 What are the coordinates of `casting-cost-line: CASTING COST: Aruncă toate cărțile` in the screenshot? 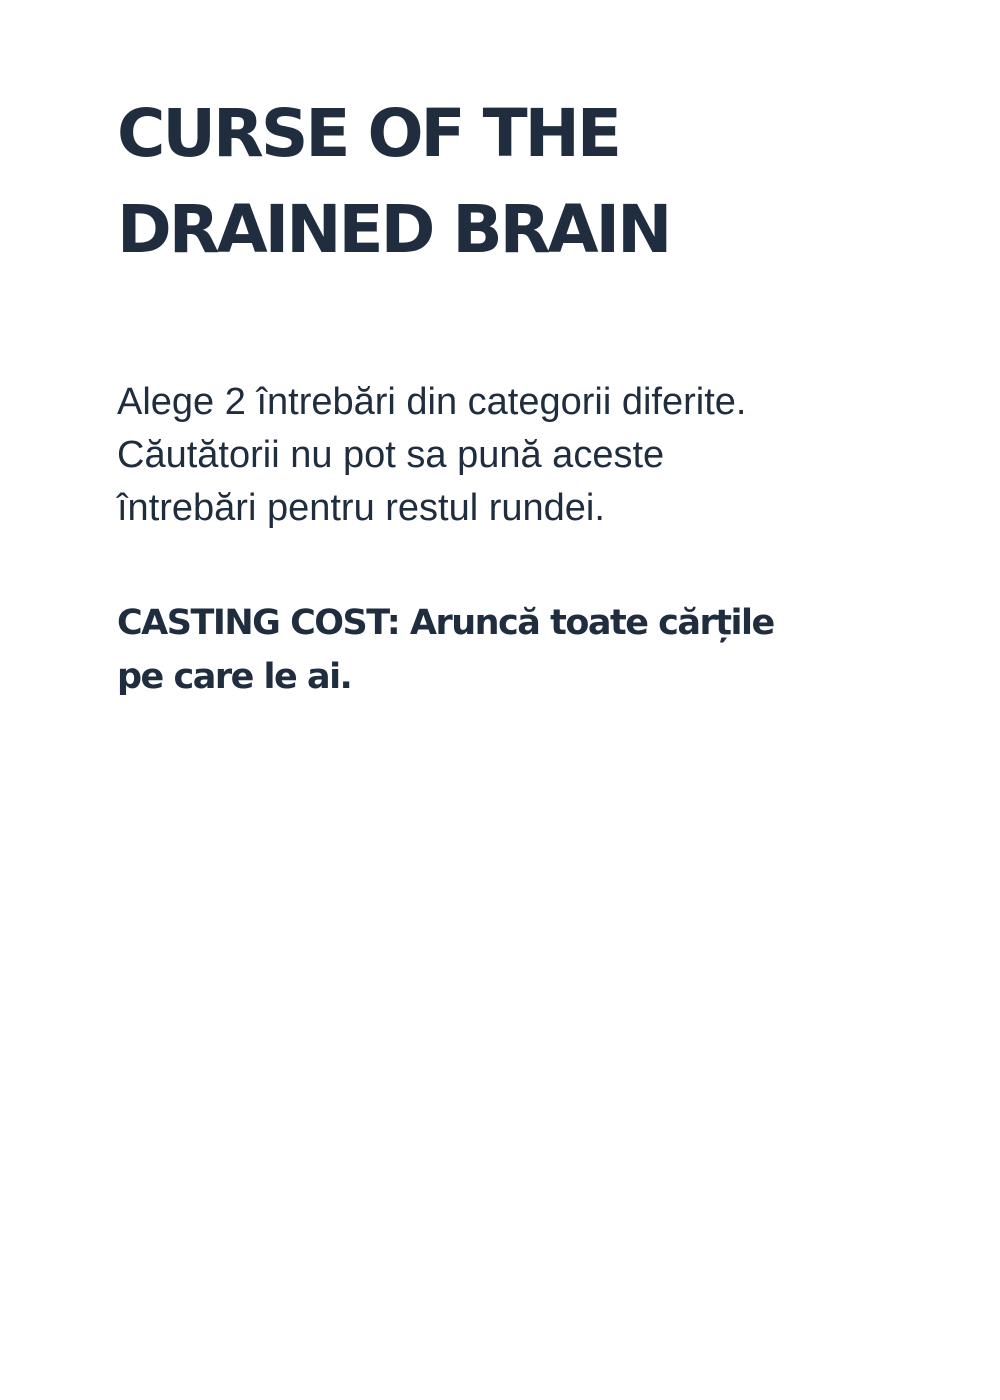 It's located at (446, 623).